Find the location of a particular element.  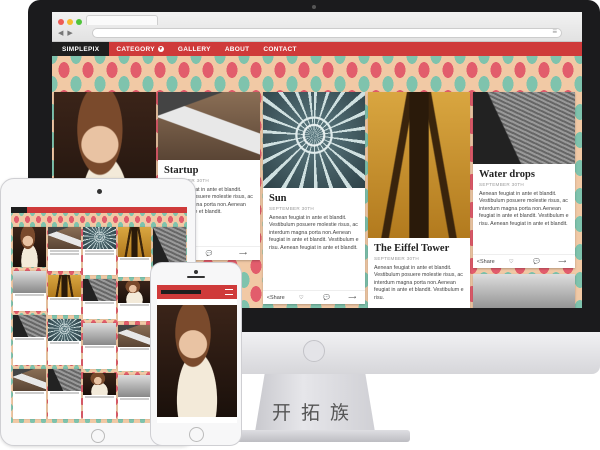

card-title: Startup is located at coordinates (209, 170).